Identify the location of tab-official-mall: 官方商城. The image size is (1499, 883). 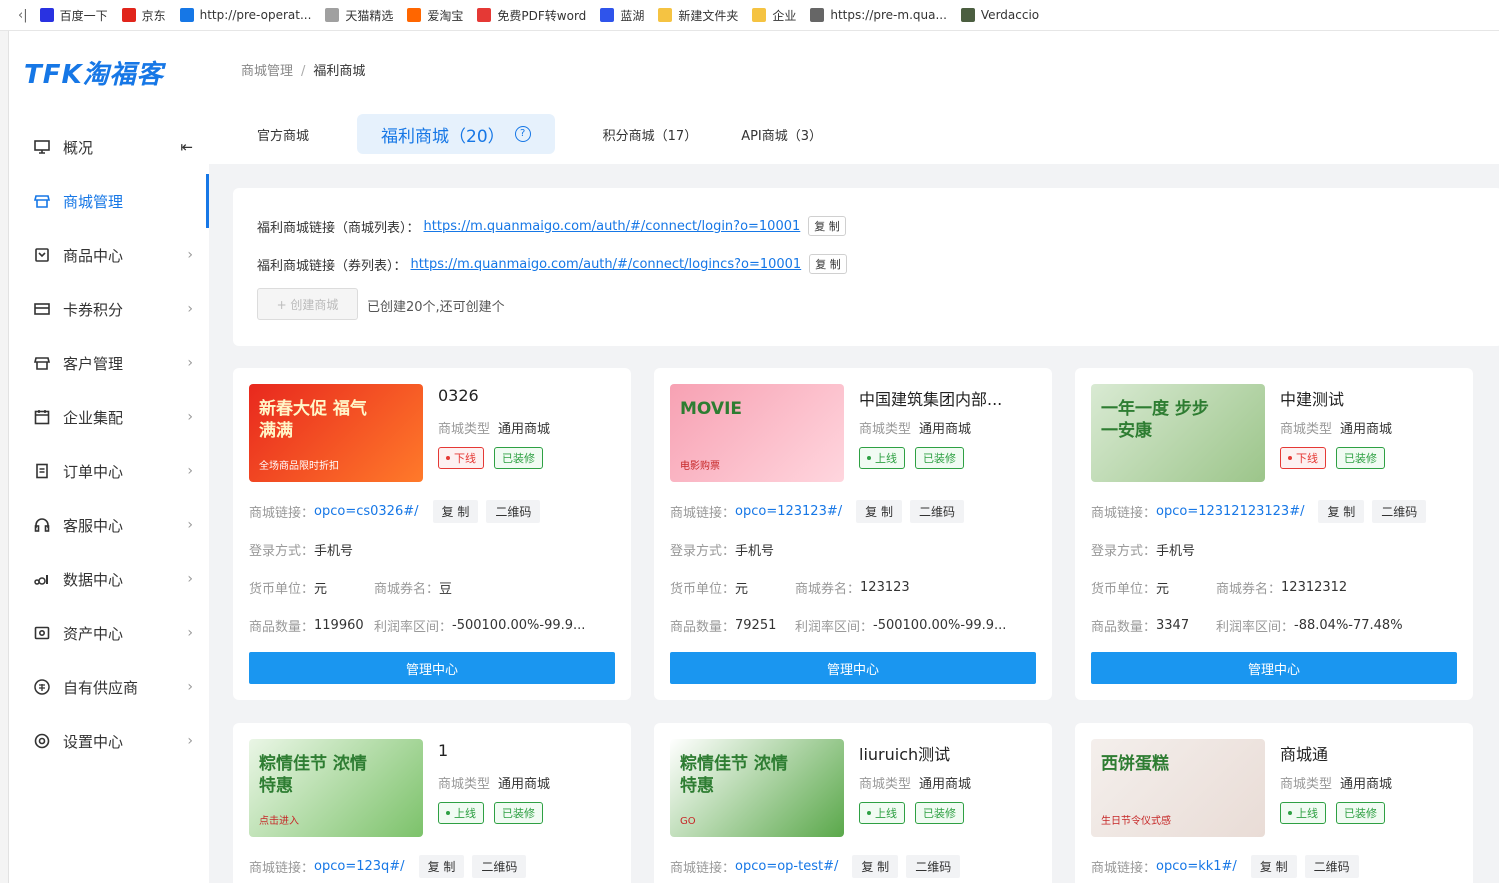
(283, 134).